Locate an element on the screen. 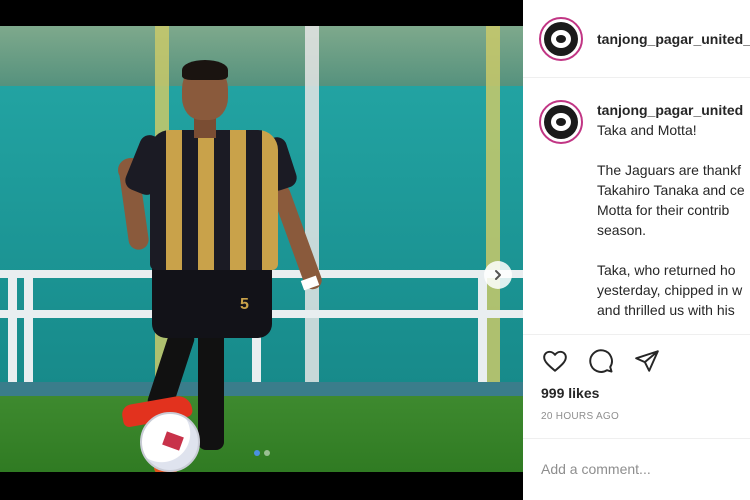 The width and height of the screenshot is (750, 500). chevron-right-icon is located at coordinates (498, 275).